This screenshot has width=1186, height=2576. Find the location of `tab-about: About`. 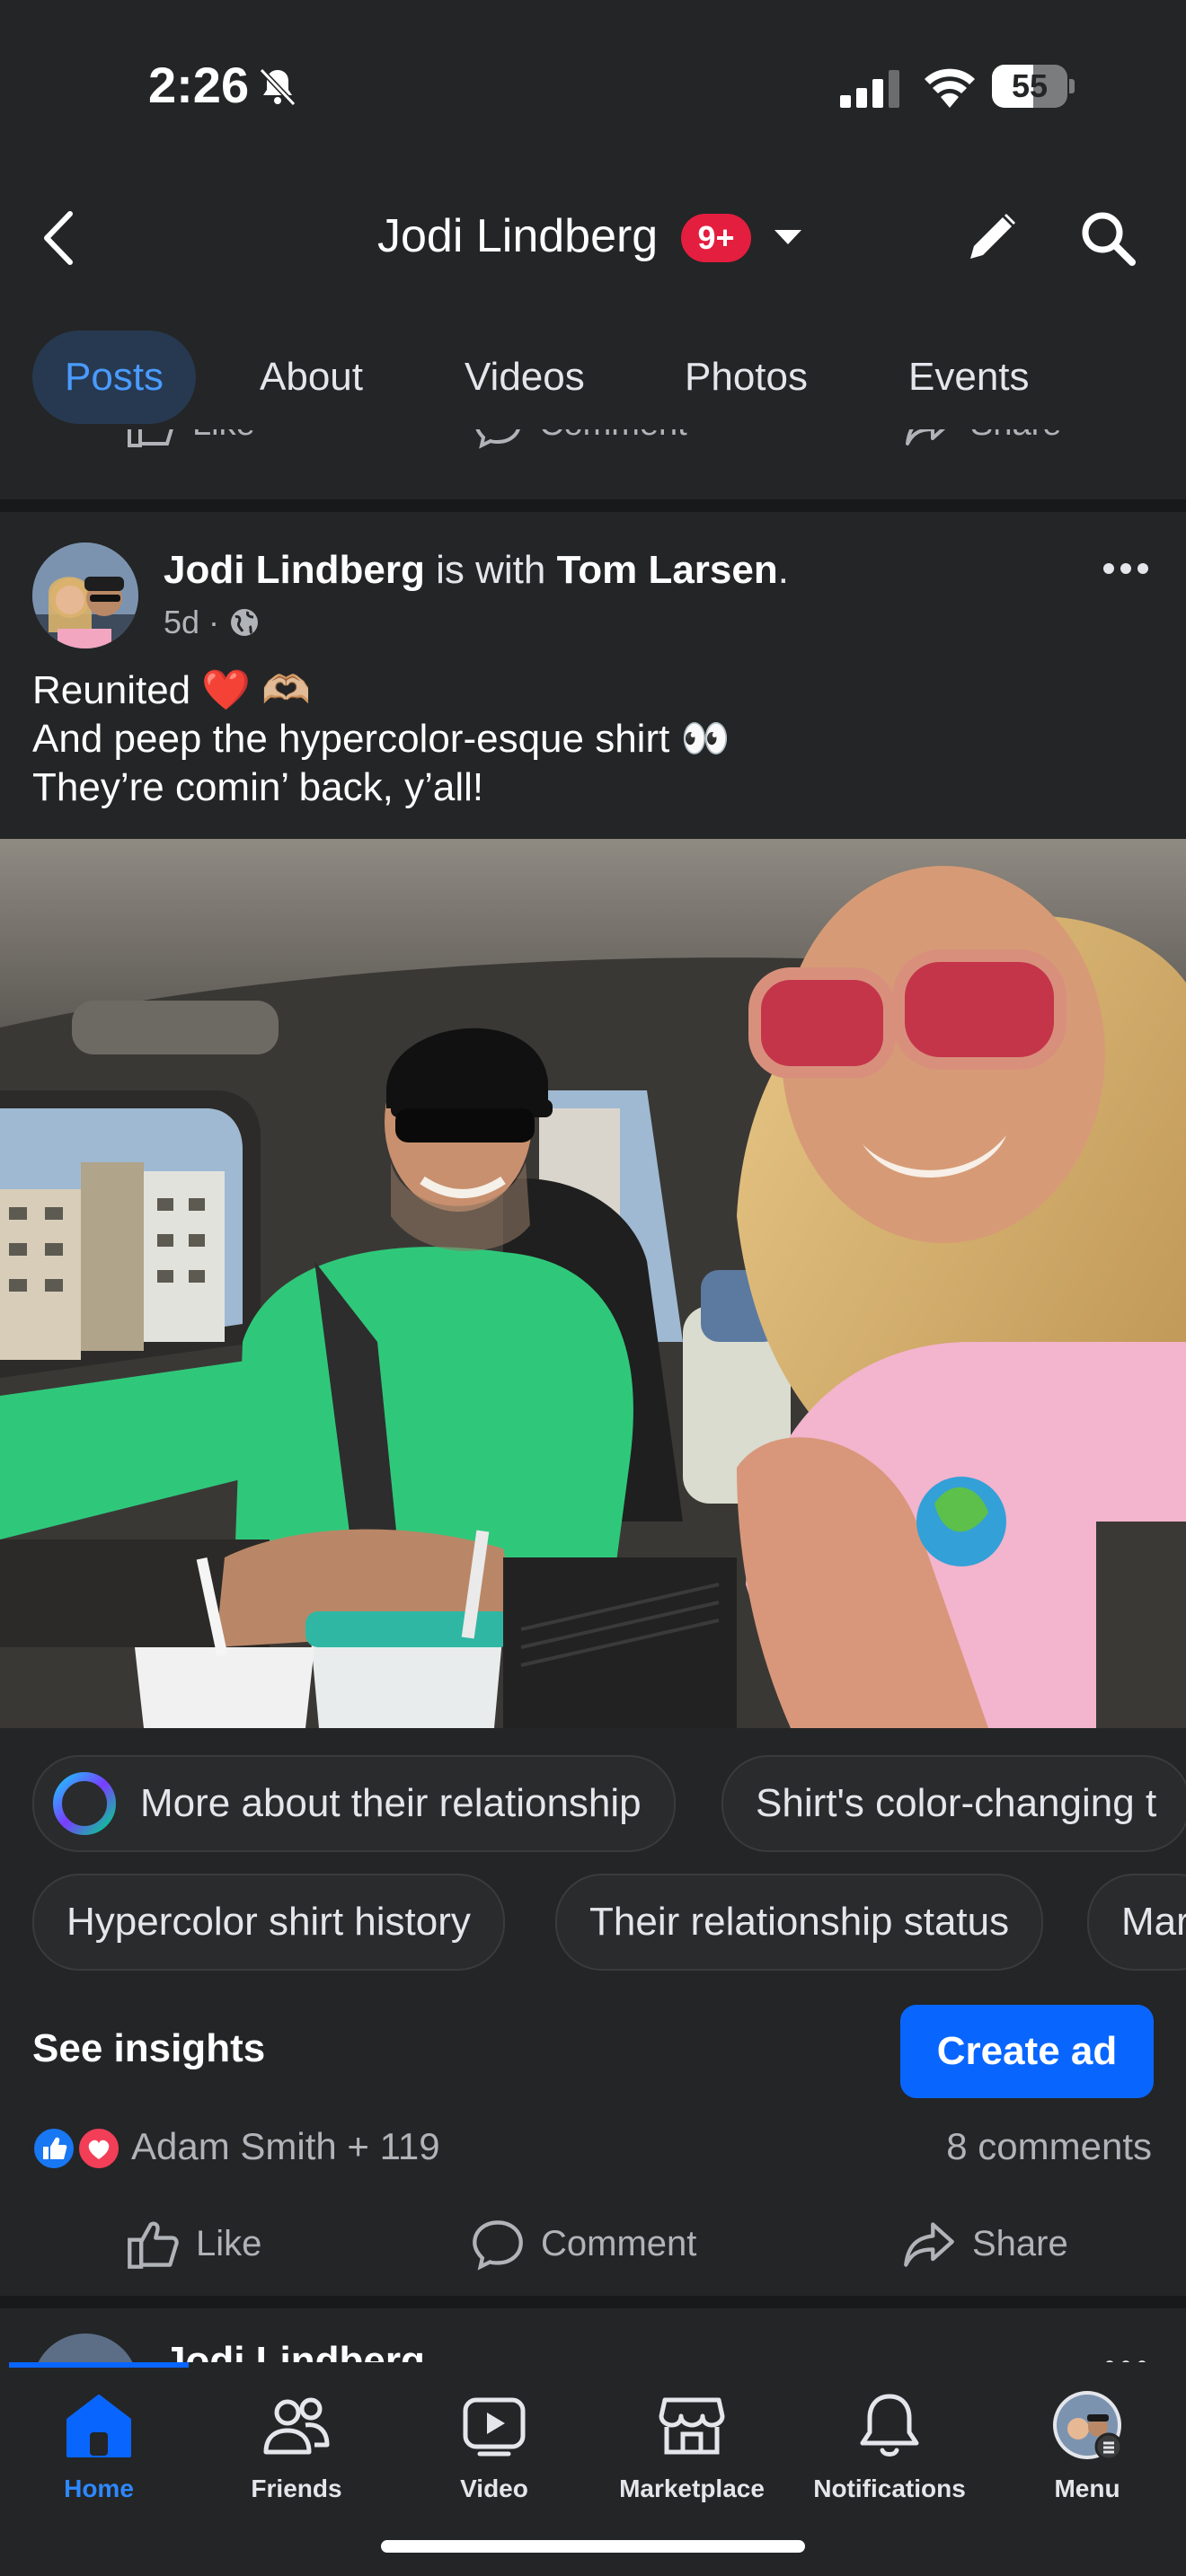

tab-about: About is located at coordinates (311, 377).